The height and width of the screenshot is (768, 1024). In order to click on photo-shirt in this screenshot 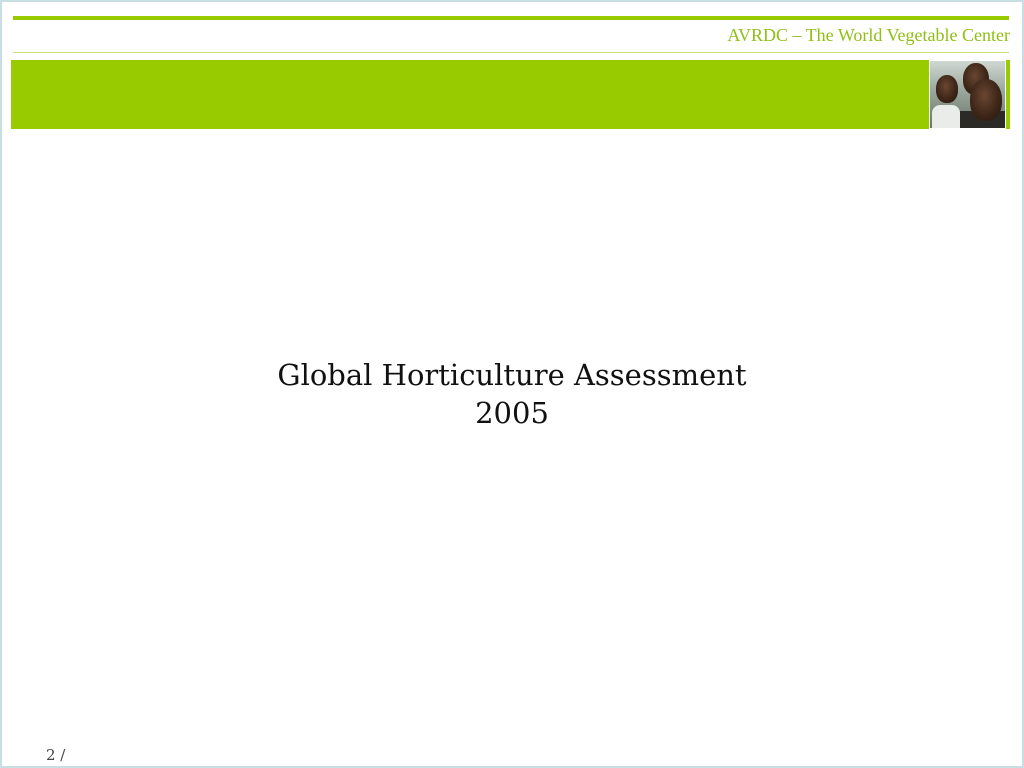, I will do `click(946, 116)`.